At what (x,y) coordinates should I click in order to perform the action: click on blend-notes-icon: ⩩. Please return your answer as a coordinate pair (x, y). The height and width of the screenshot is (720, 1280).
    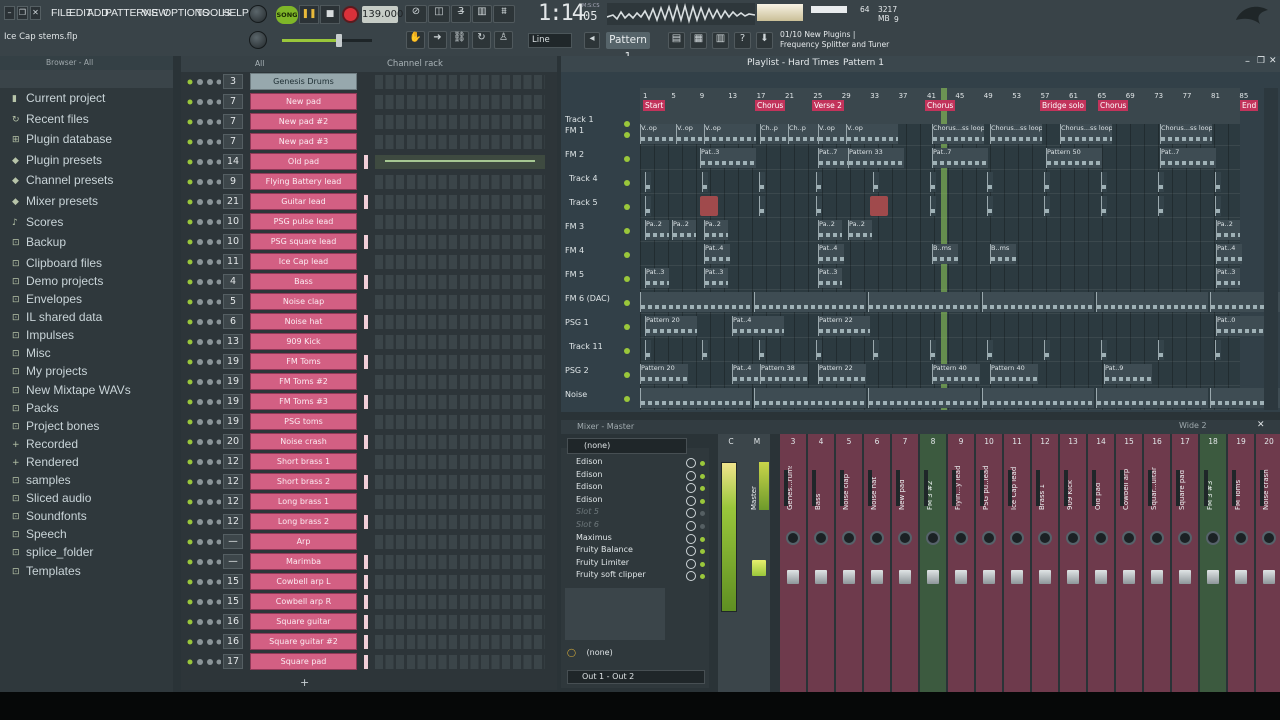
    Looking at the image, I should click on (504, 14).